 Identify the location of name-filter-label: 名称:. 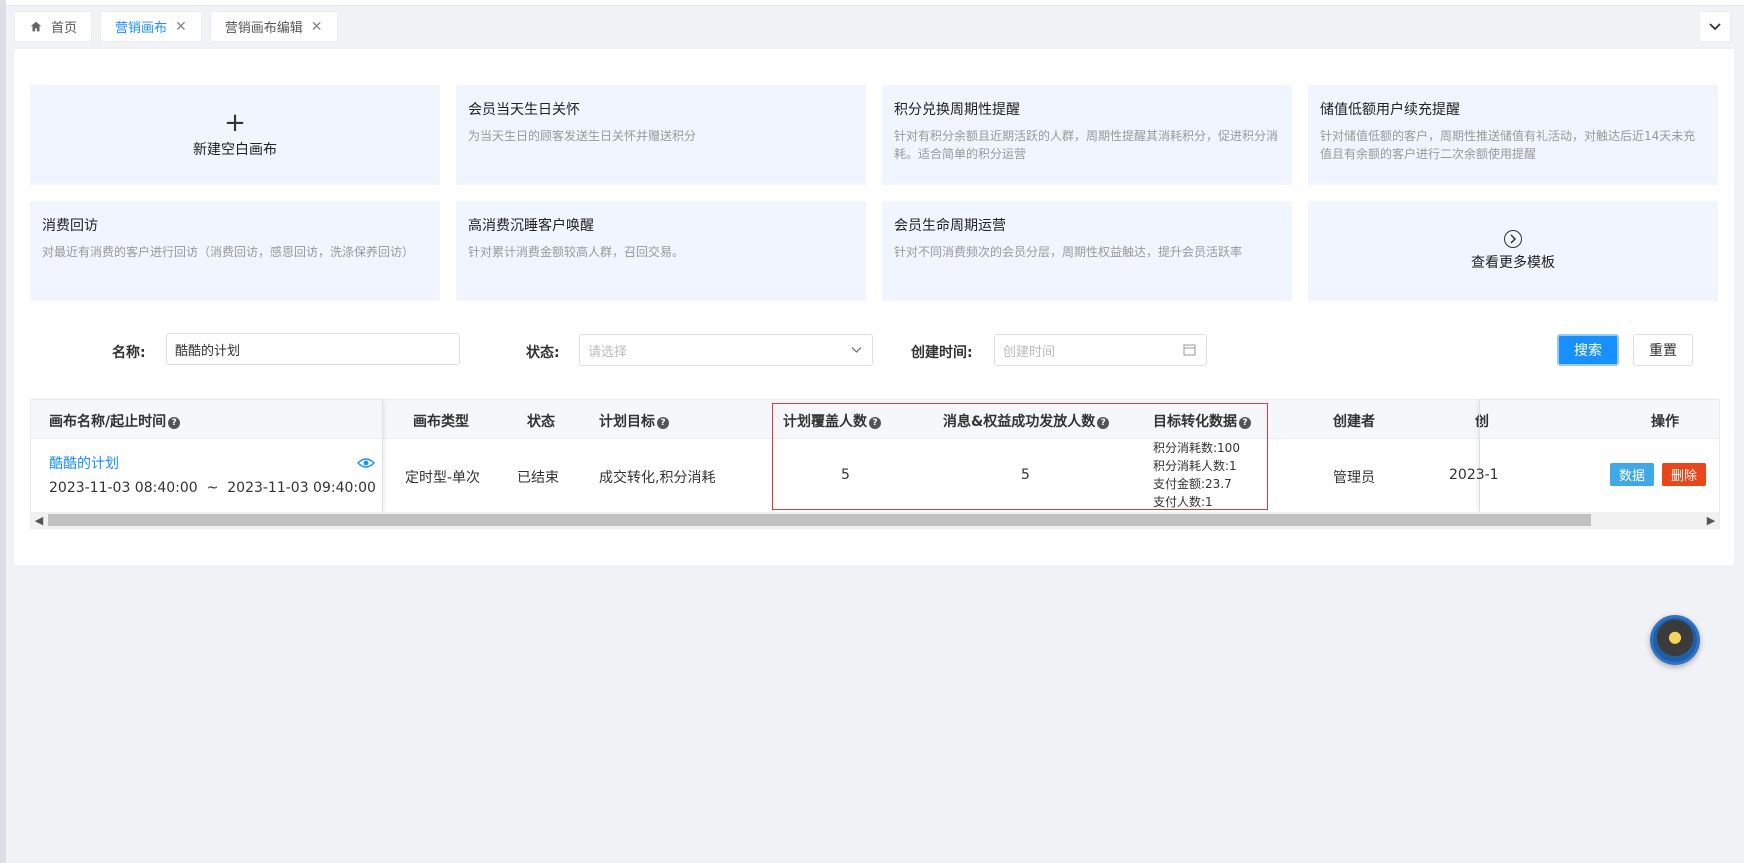
(129, 353).